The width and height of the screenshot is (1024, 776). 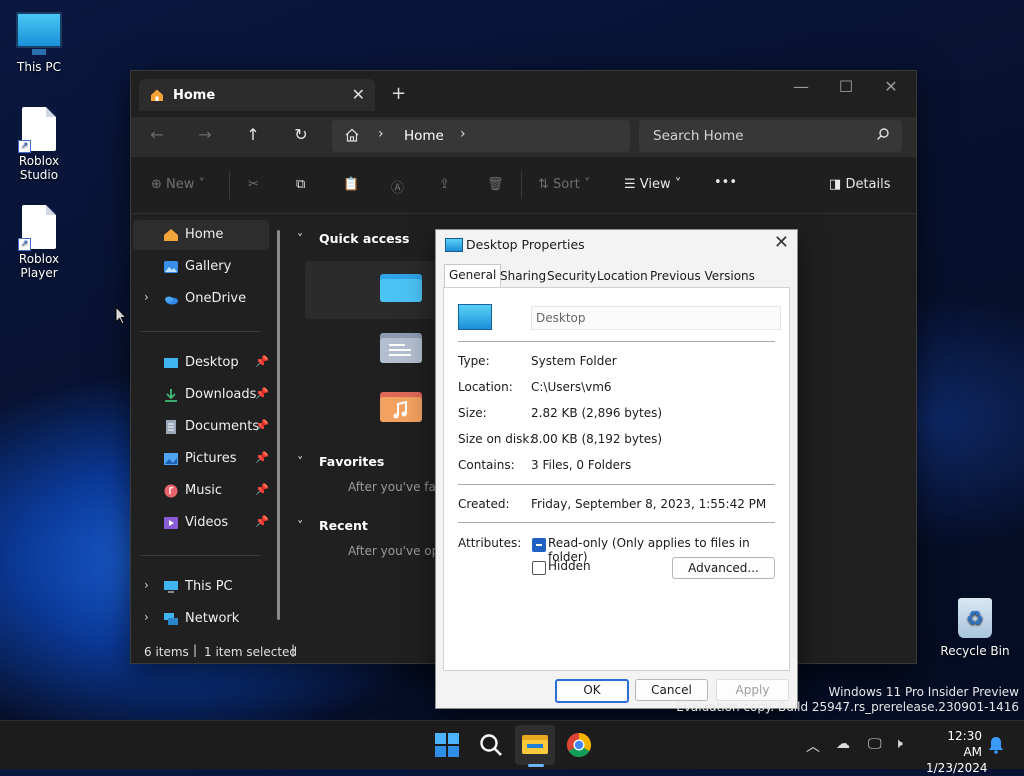 What do you see at coordinates (253, 184) in the screenshot?
I see `cut-icon: ✂` at bounding box center [253, 184].